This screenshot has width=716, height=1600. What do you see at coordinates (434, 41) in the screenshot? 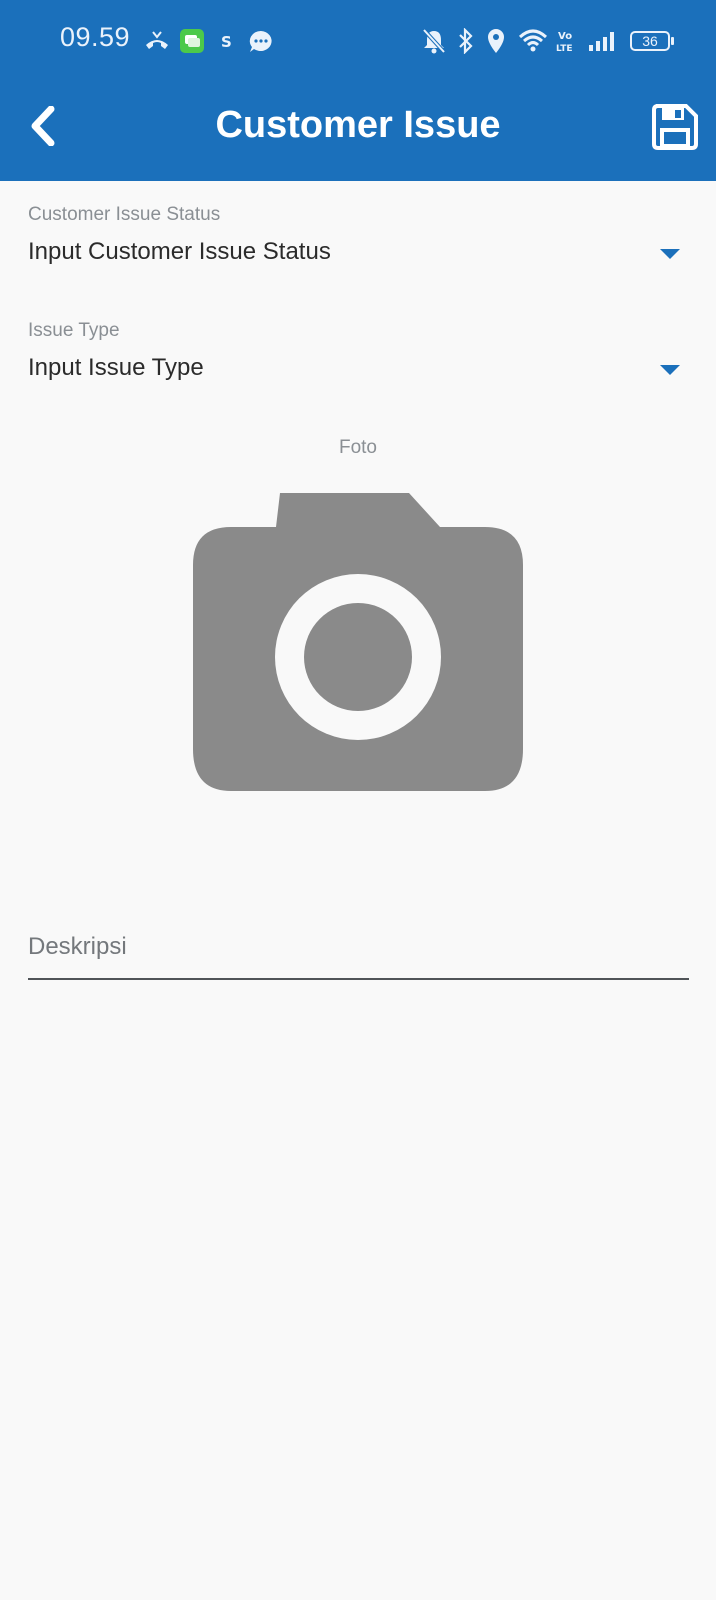
I see `mute-bell-icon` at bounding box center [434, 41].